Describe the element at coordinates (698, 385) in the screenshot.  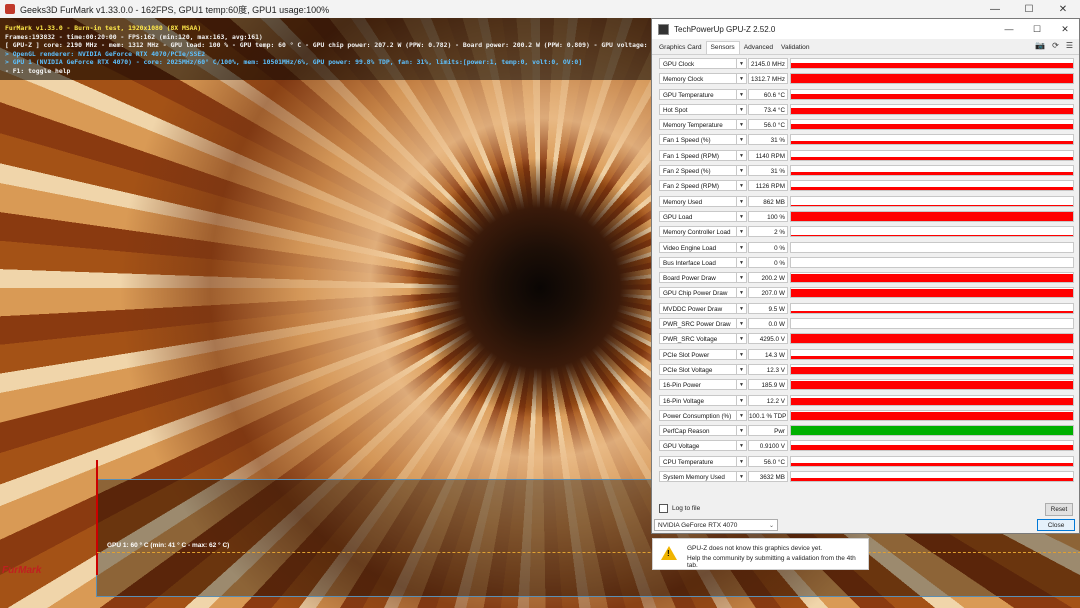
I see `sensor-name: 16-Pin Power` at that location.